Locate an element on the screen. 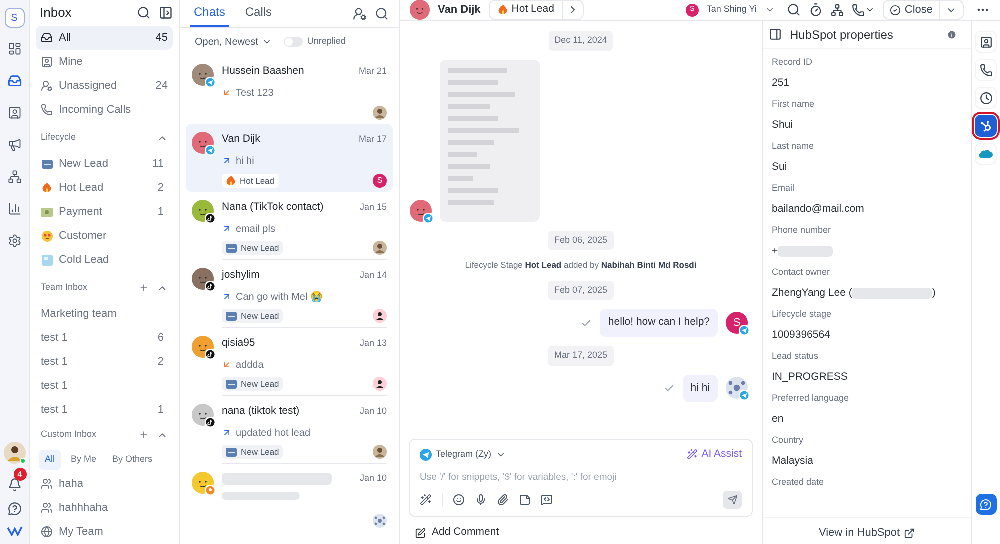 This screenshot has width=1000, height=544. custom-inbox-tab: All is located at coordinates (50, 460).